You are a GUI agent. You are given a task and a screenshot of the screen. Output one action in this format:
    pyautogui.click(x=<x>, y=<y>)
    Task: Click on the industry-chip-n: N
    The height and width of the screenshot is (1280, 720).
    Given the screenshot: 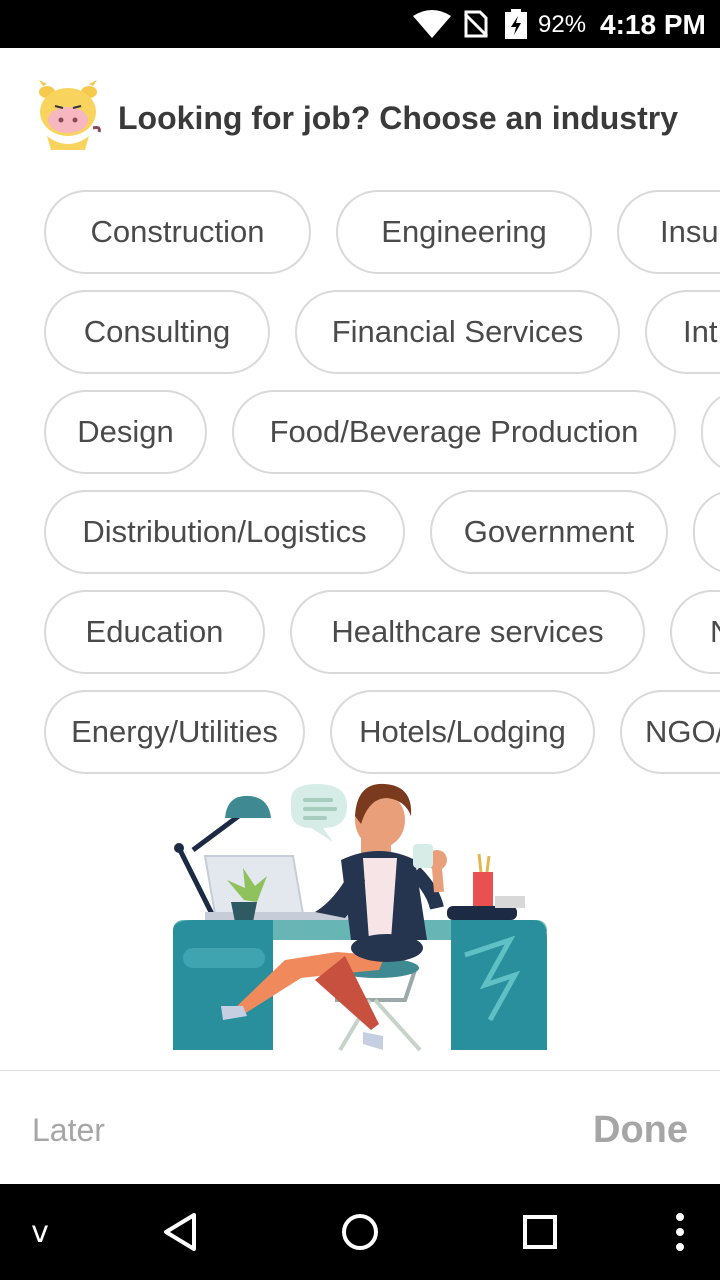 What is the action you would take?
    pyautogui.click(x=695, y=632)
    